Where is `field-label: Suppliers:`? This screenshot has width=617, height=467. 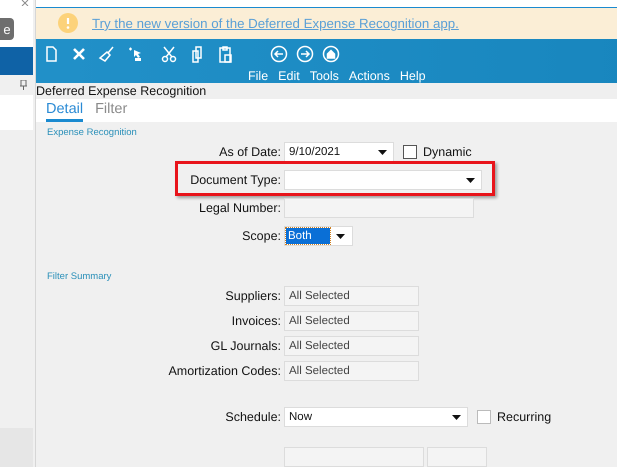
field-label: Suppliers: is located at coordinates (252, 296).